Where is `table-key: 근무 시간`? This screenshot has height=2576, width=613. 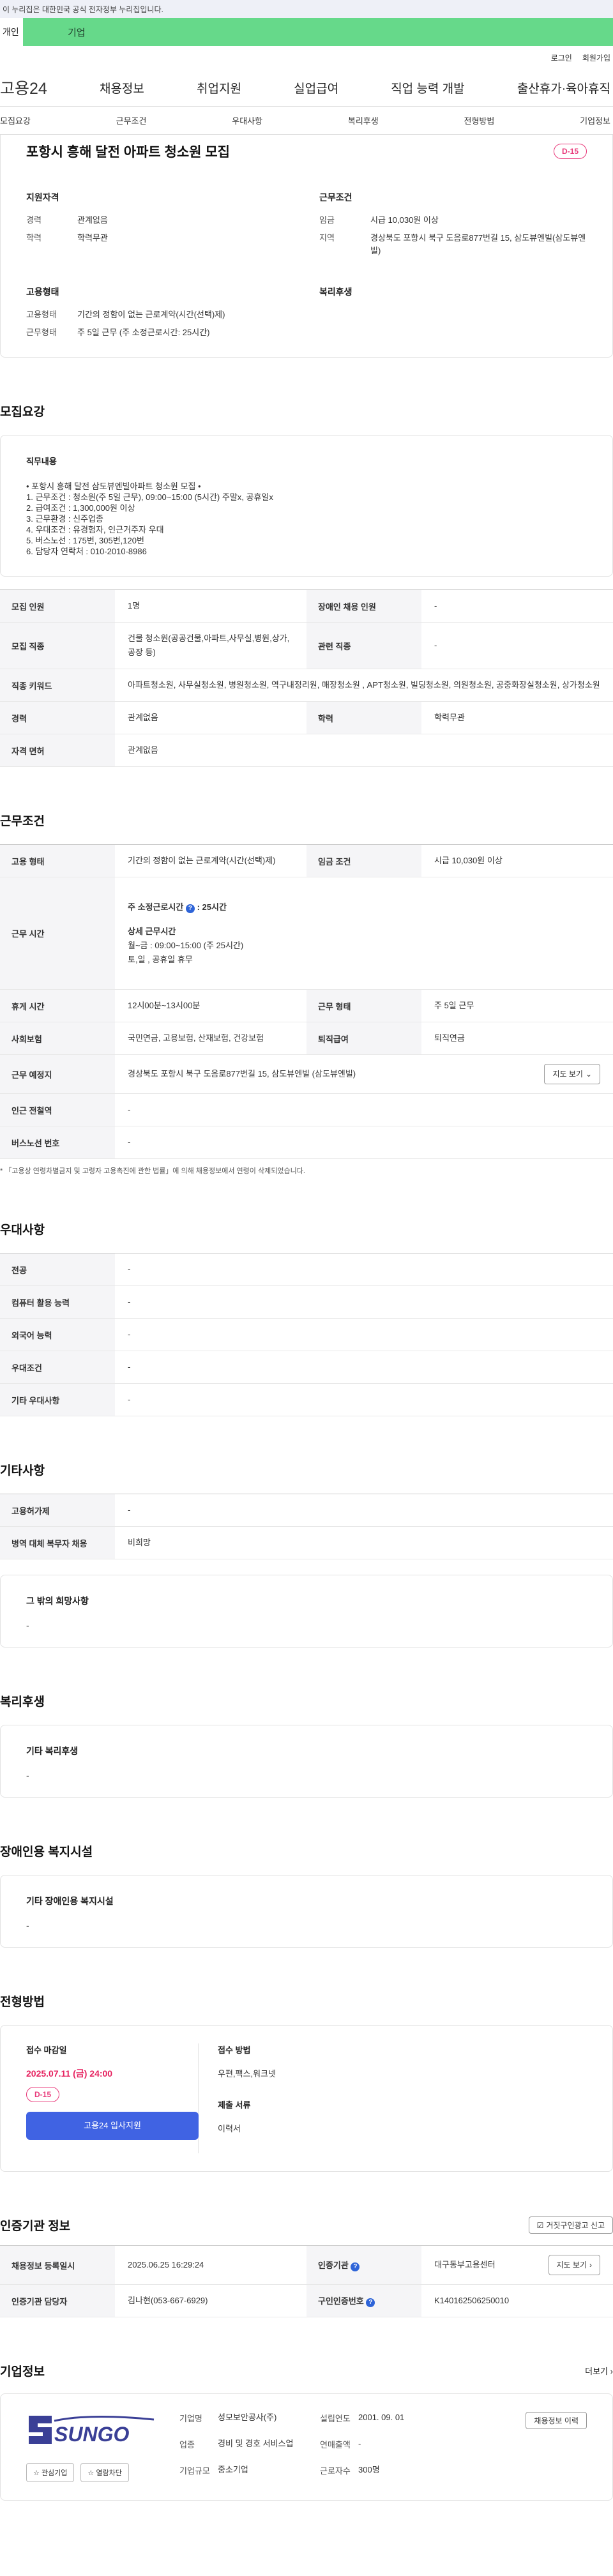
table-key: 근무 시간 is located at coordinates (57, 934).